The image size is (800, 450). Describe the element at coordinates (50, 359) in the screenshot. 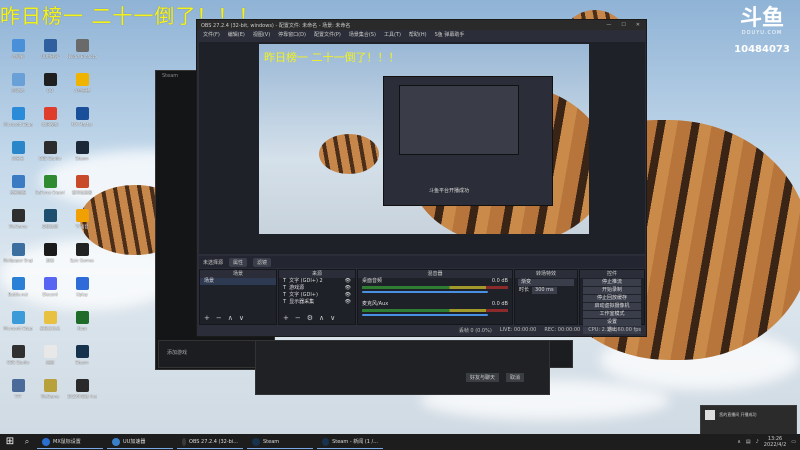

I see `desktop-icon: 画图` at that location.